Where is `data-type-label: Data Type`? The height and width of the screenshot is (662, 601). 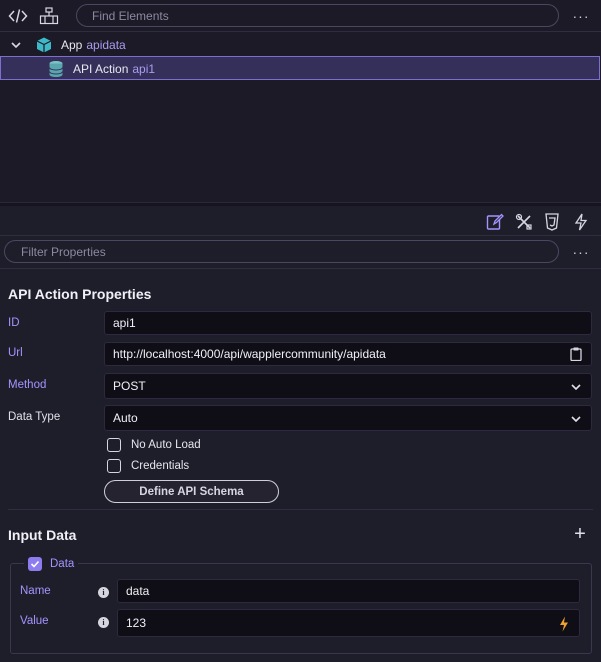
data-type-label: Data Type is located at coordinates (34, 417).